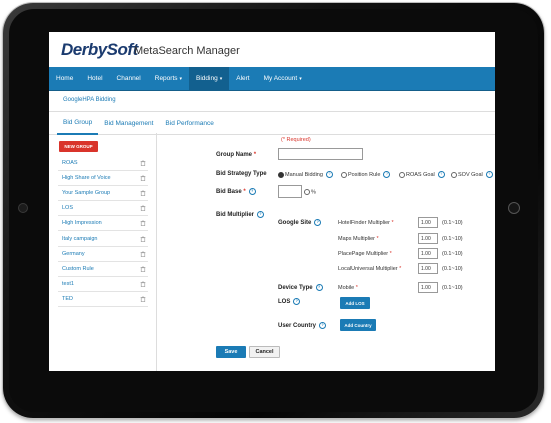 The height and width of the screenshot is (423, 551). What do you see at coordinates (68, 284) in the screenshot?
I see `group-name: test1` at bounding box center [68, 284].